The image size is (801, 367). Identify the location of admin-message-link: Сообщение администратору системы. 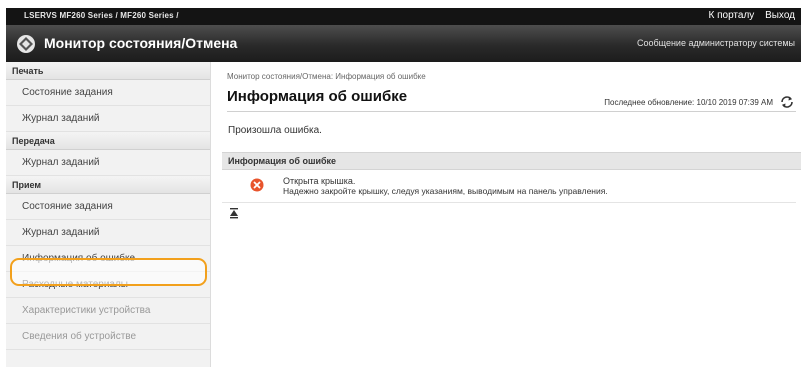
(716, 43).